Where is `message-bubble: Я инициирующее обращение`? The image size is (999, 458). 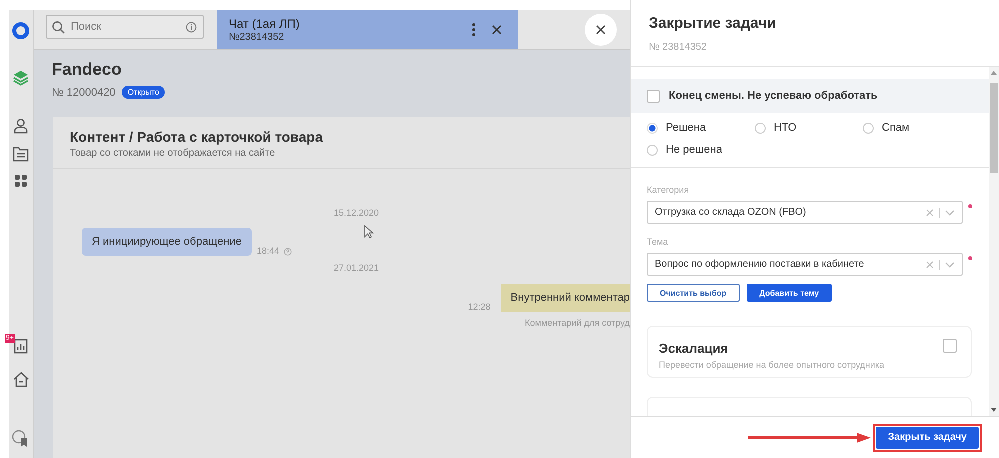
message-bubble: Я инициирующее обращение is located at coordinates (167, 242).